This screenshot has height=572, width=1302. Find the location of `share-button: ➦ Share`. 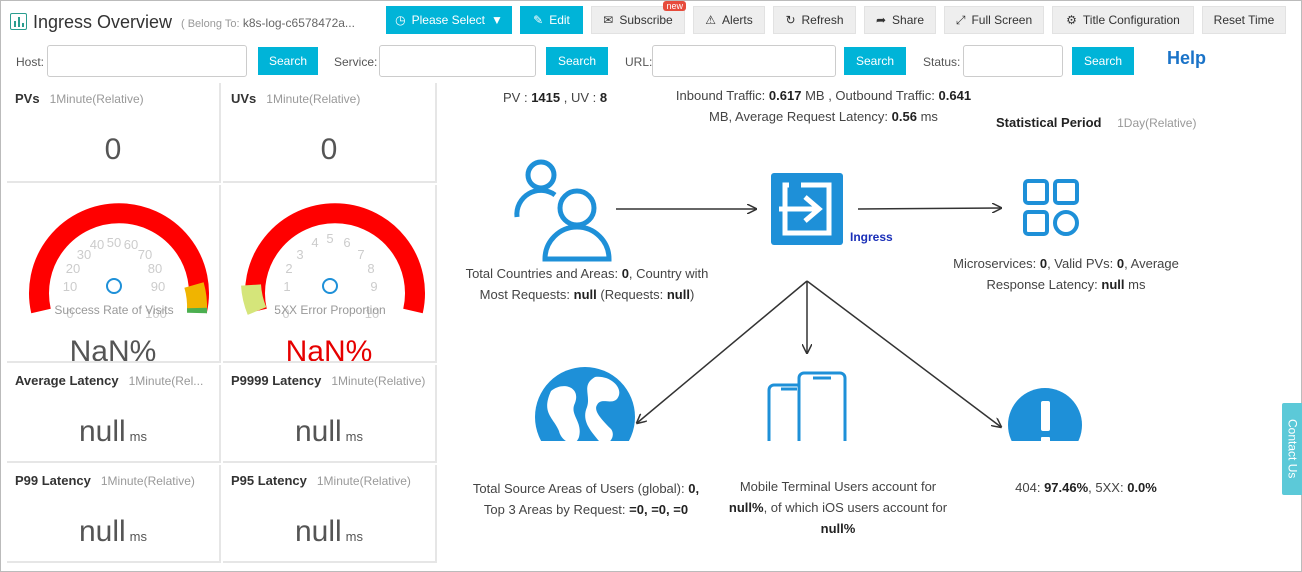

share-button: ➦ Share is located at coordinates (900, 20).